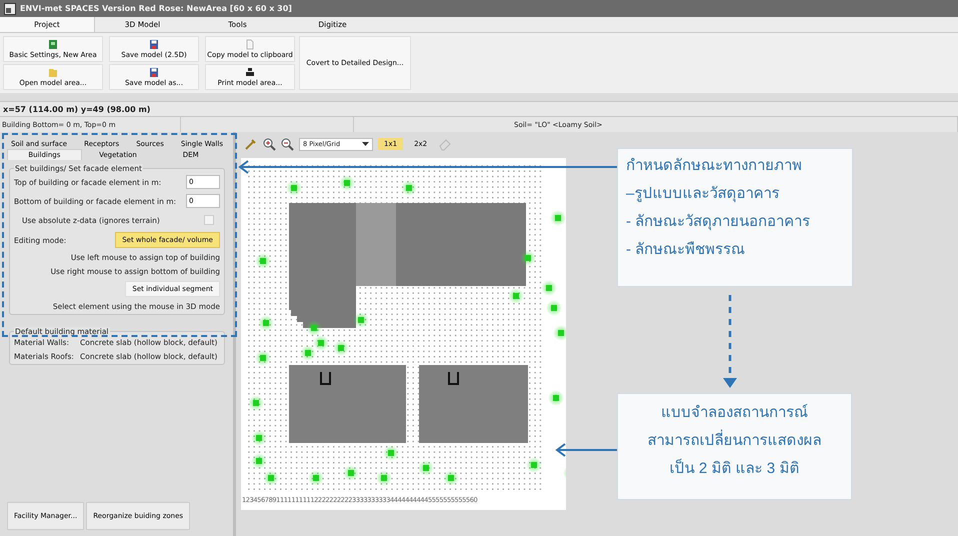  What do you see at coordinates (714, 166) in the screenshot?
I see `annotation-text: กำหนดลักษณะทางกายภาพ` at bounding box center [714, 166].